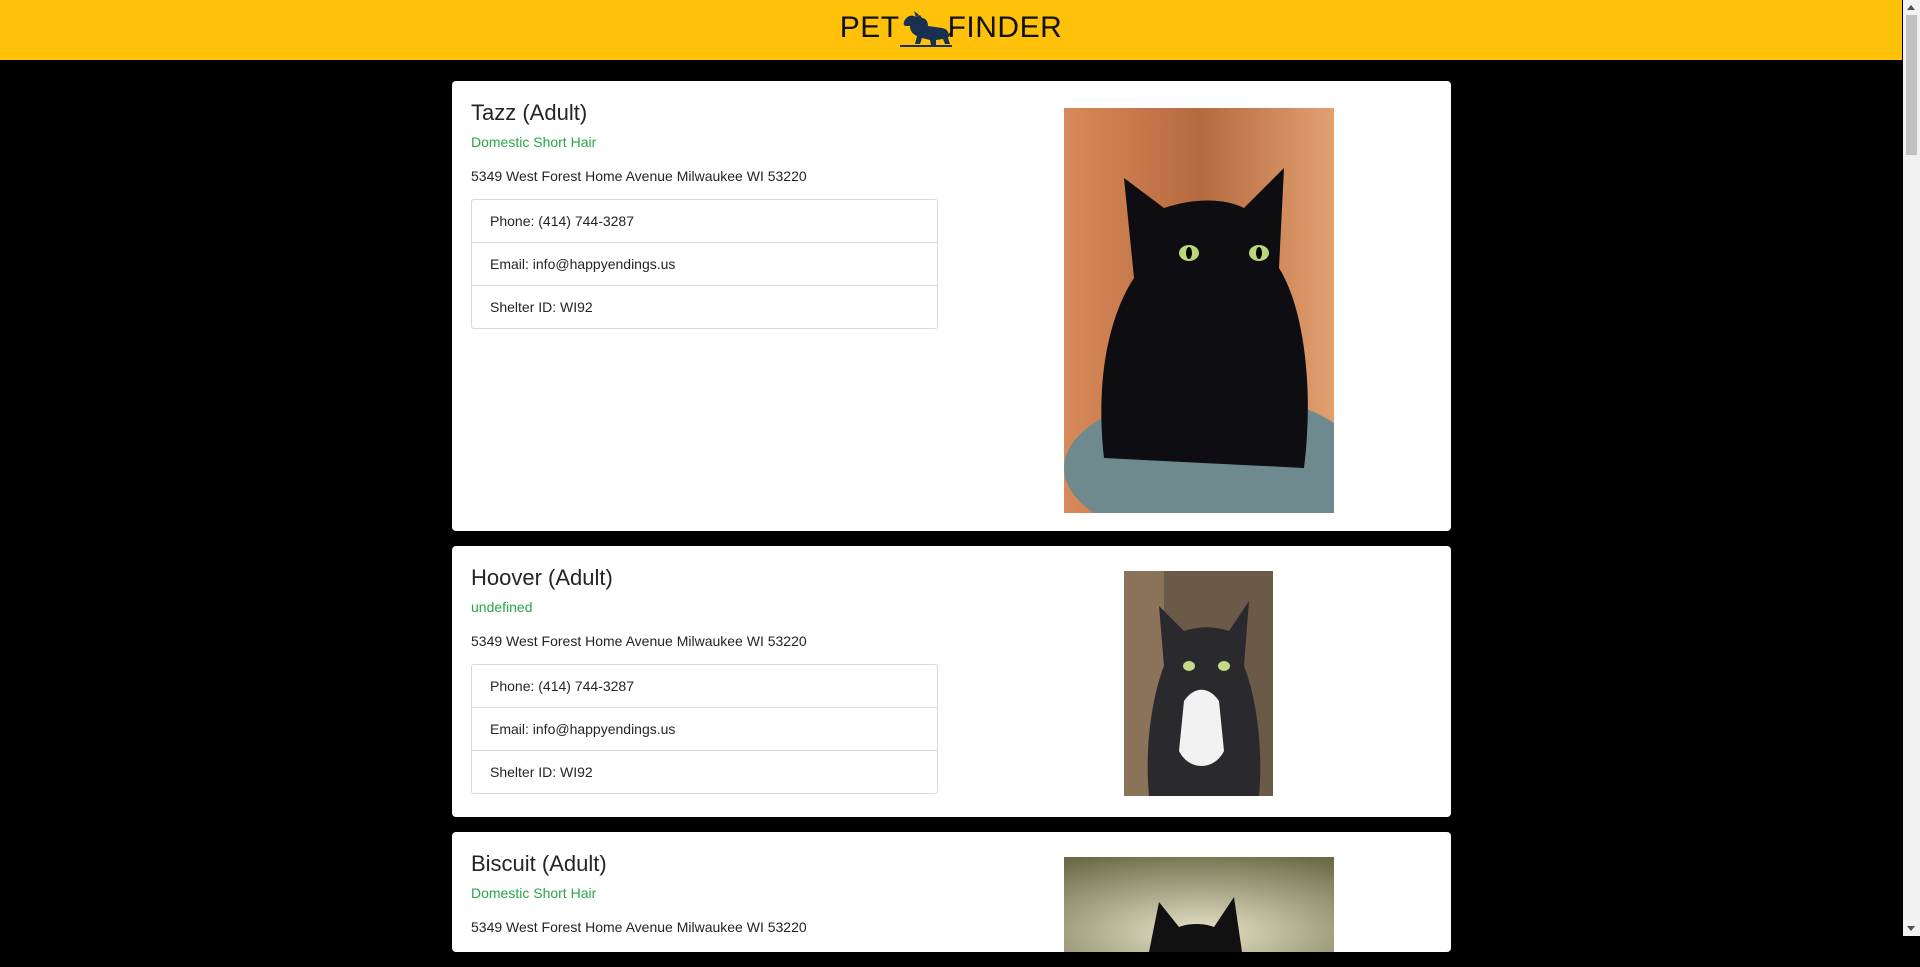 This screenshot has height=967, width=1920. What do you see at coordinates (869, 27) in the screenshot?
I see `logo-text-pet: PET` at bounding box center [869, 27].